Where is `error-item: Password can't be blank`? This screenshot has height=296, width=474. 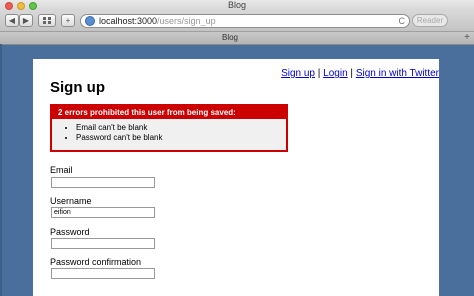 error-item: Password can't be blank is located at coordinates (181, 138).